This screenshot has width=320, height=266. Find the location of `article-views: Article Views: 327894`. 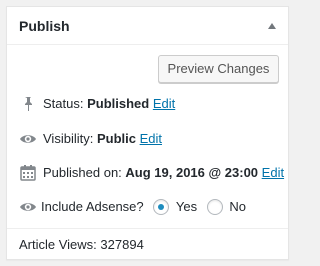

article-views: Article Views: 327894 is located at coordinates (81, 245).